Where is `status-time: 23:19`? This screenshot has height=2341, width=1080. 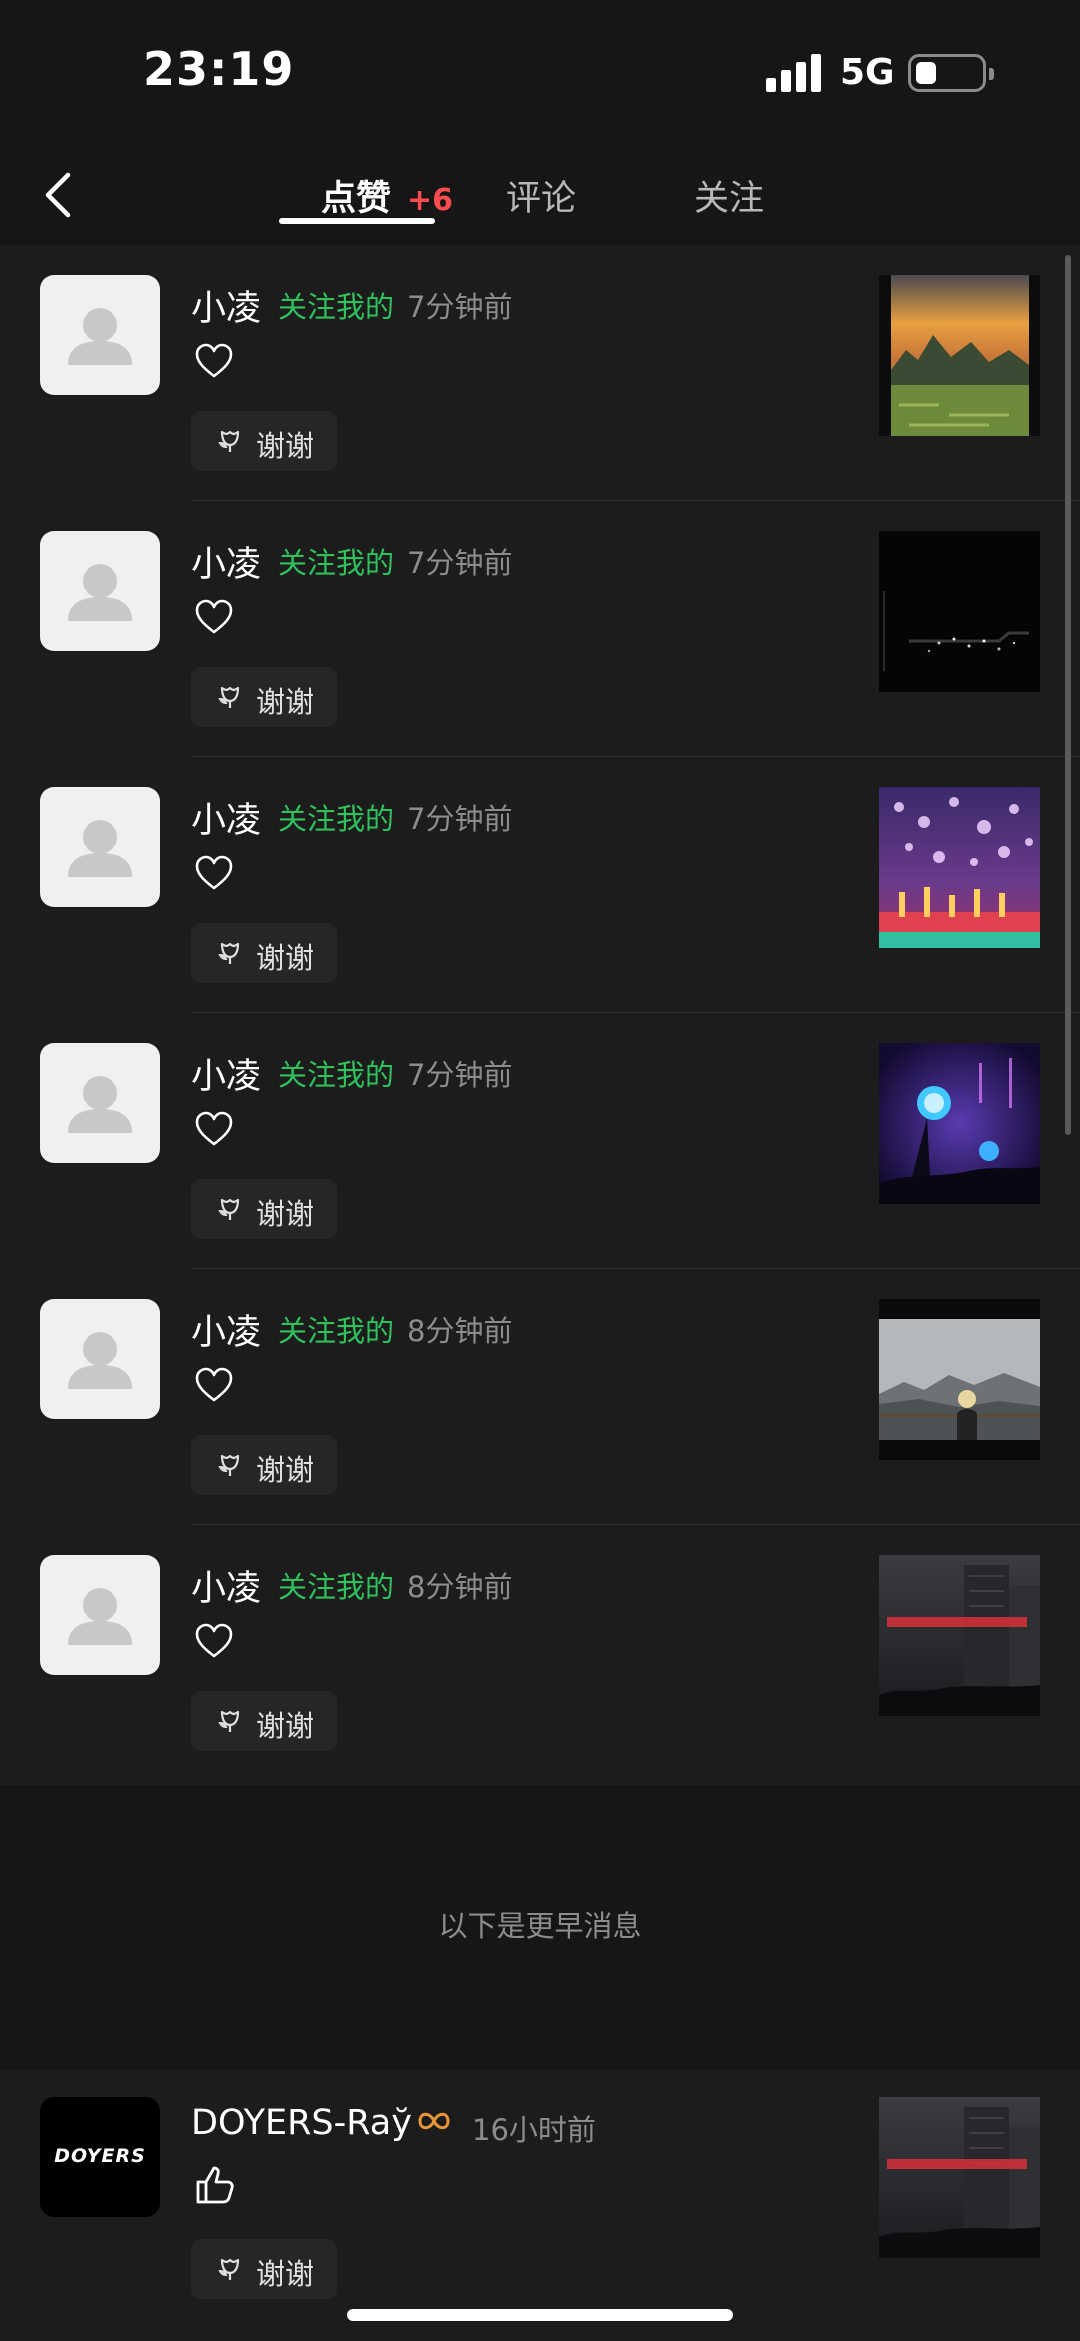
status-time: 23:19 is located at coordinates (219, 69).